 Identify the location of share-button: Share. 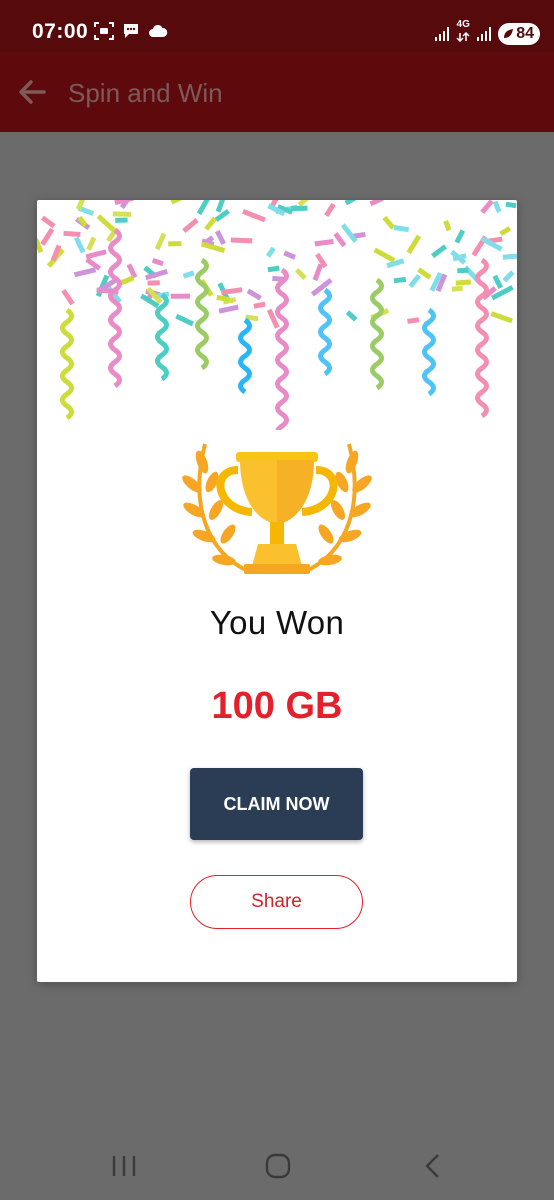
(276, 902).